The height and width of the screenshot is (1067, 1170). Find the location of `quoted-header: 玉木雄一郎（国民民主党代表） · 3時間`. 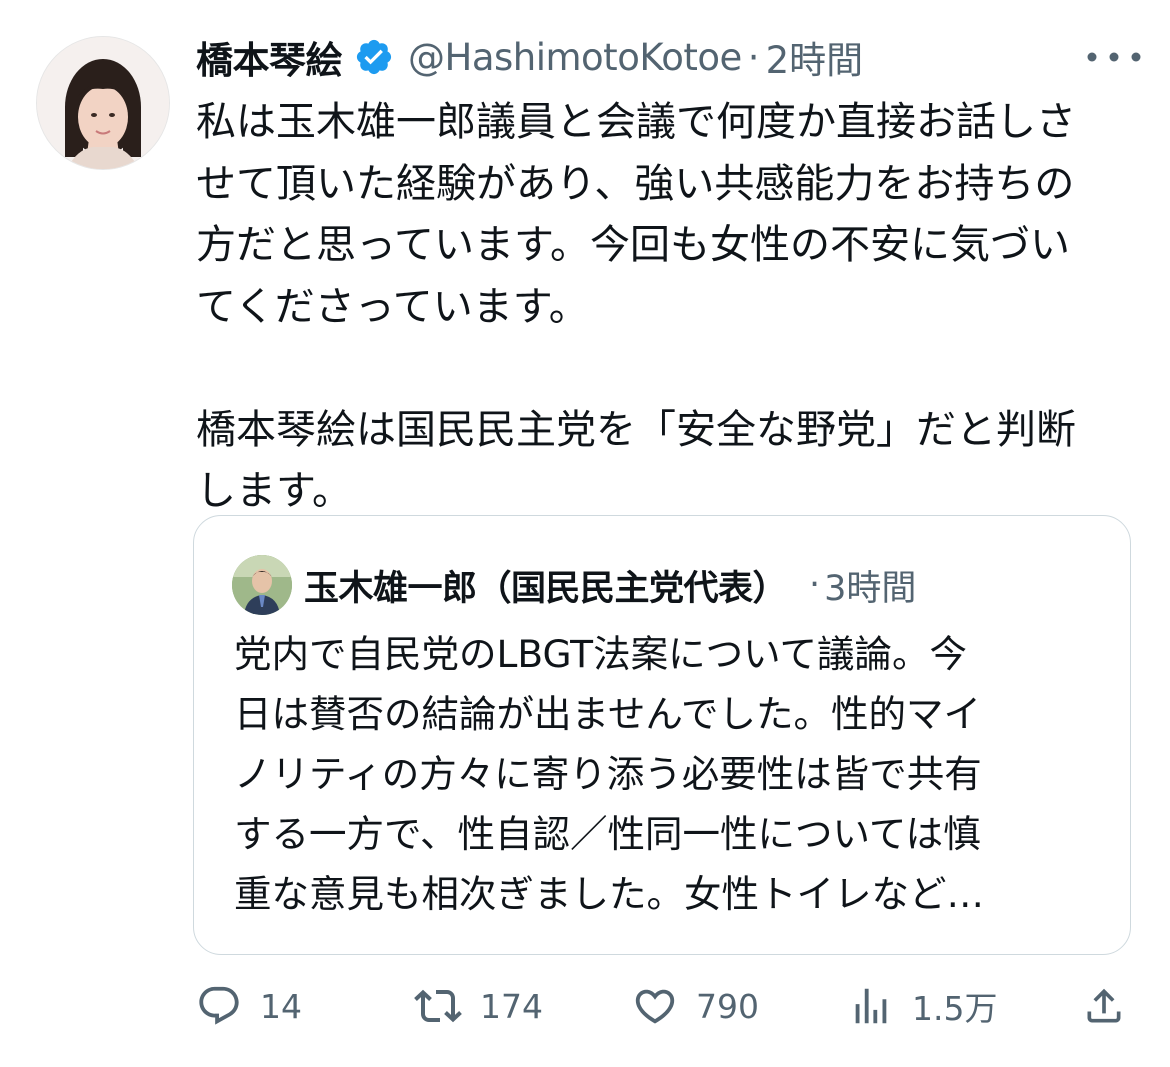

quoted-header: 玉木雄一郎（国民民主党代表） · 3時間 is located at coordinates (610, 585).